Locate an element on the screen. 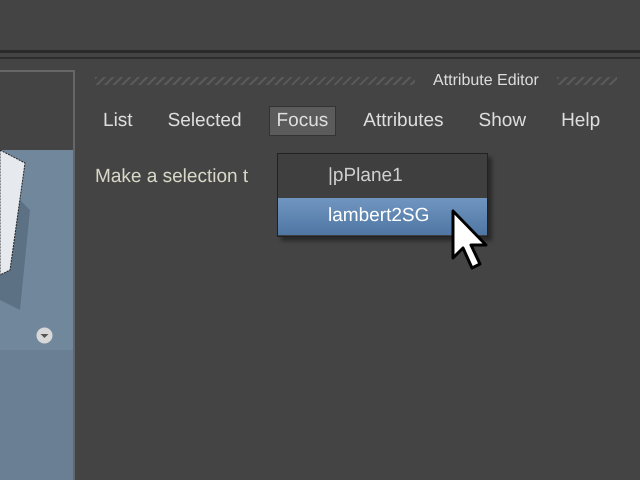 Image resolution: width=640 pixels, height=480 pixels. menu-item: Show is located at coordinates (502, 121).